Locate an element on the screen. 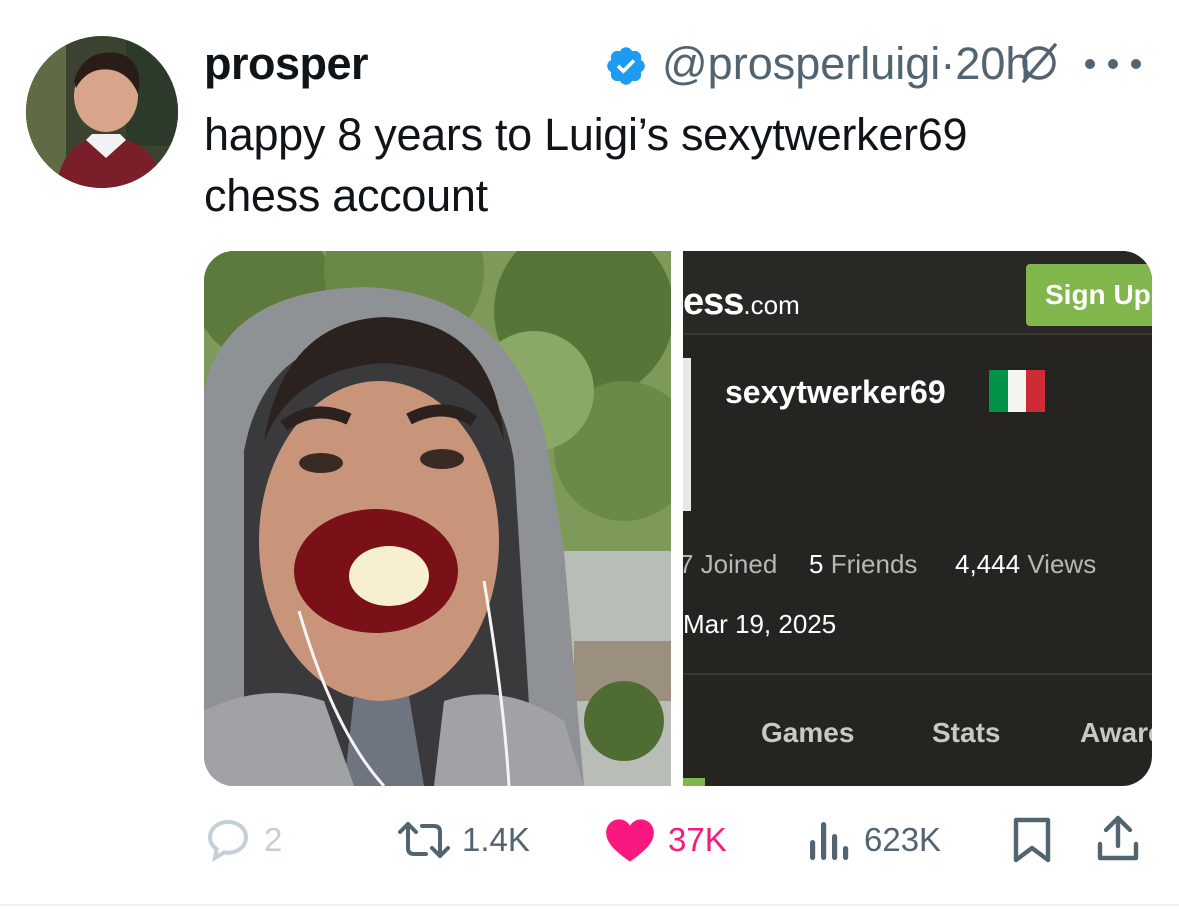 The height and width of the screenshot is (909, 1179). chess-friends-stat: 5 Friends is located at coordinates (863, 564).